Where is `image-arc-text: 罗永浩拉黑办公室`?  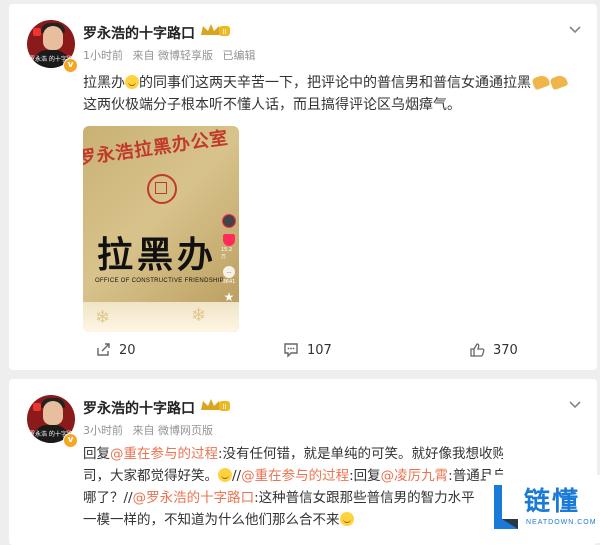 image-arc-text: 罗永浩拉黑办公室 is located at coordinates (156, 148).